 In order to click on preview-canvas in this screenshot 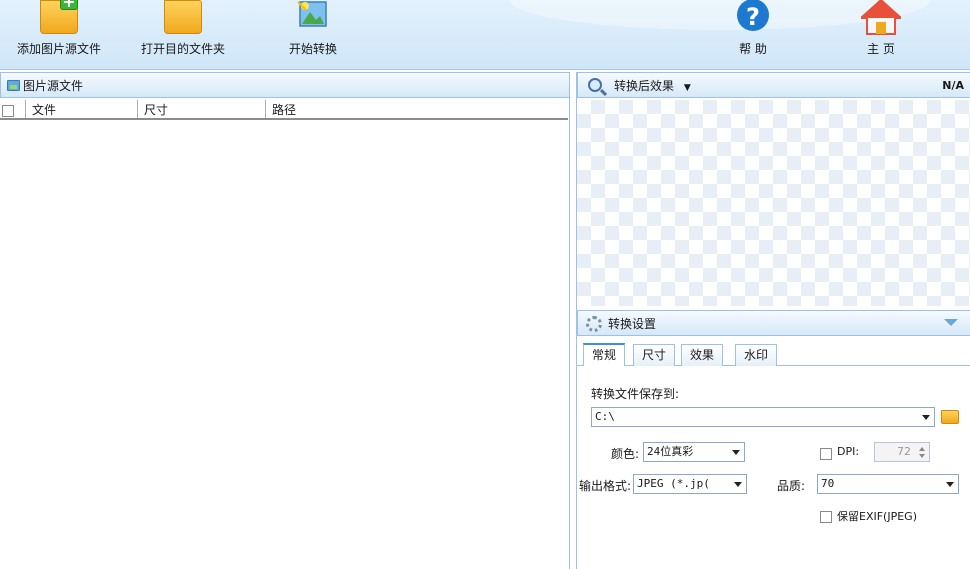, I will do `click(773, 203)`.